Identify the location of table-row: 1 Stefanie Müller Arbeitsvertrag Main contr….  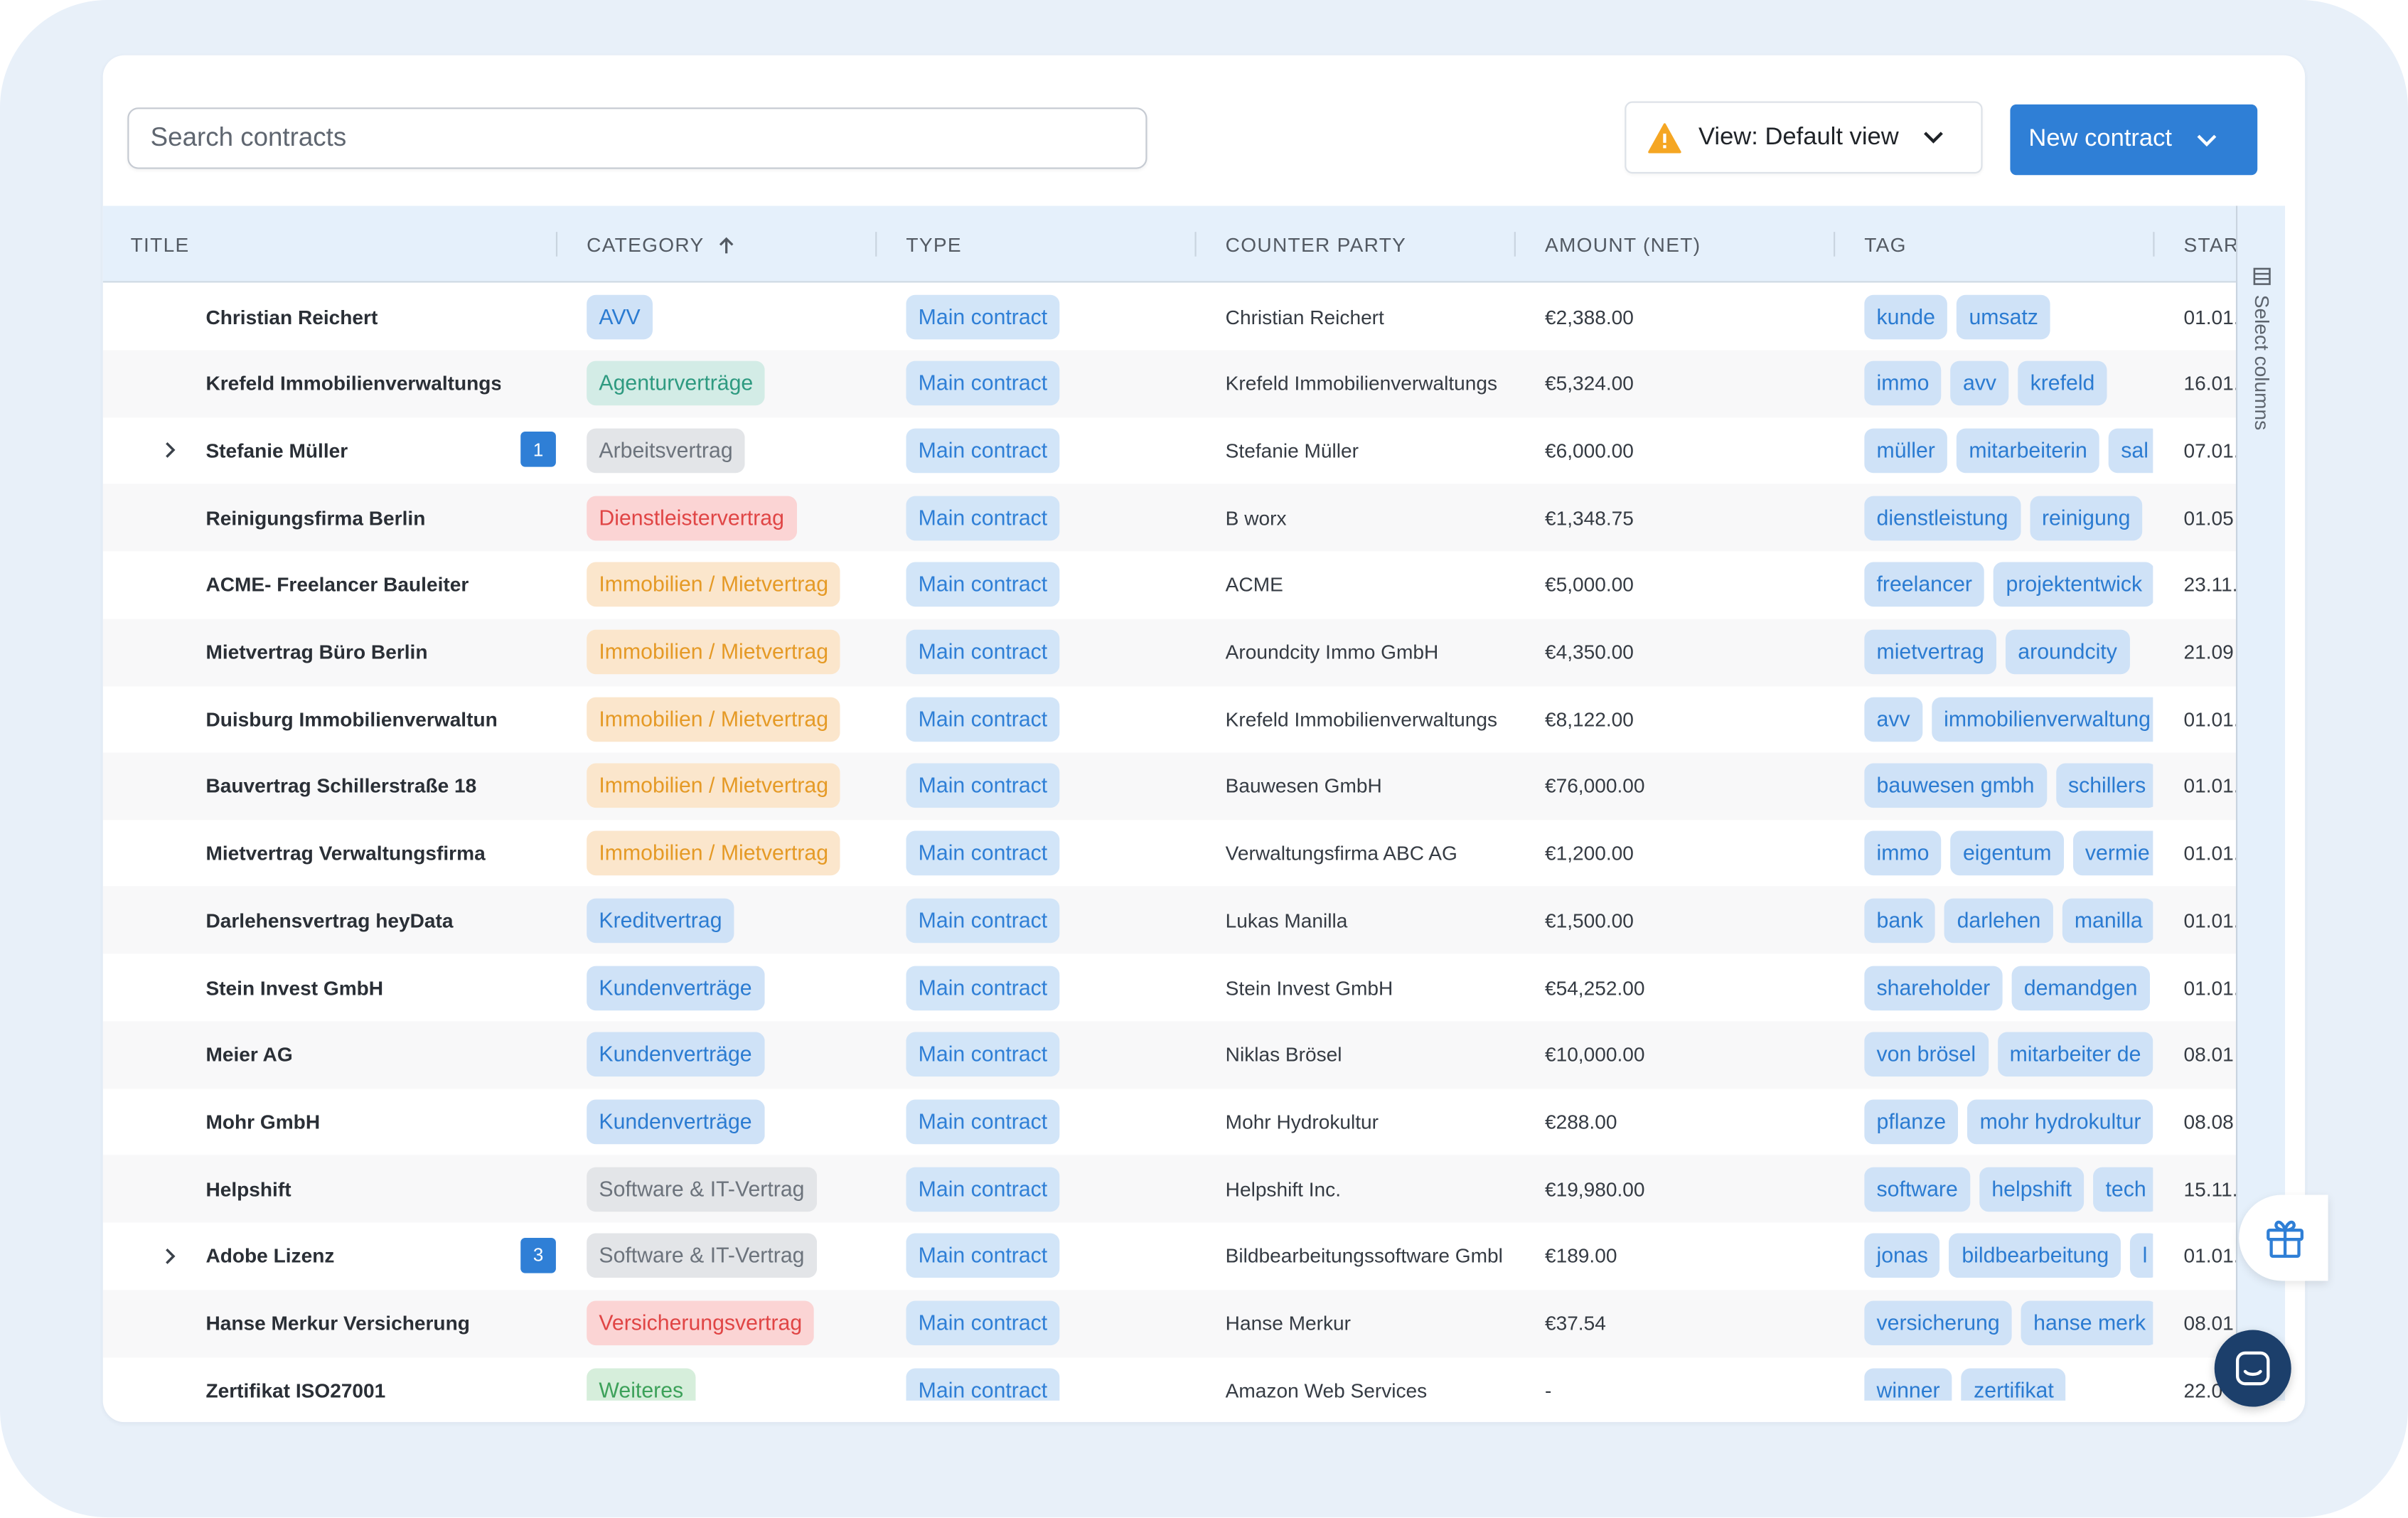
(1169, 450).